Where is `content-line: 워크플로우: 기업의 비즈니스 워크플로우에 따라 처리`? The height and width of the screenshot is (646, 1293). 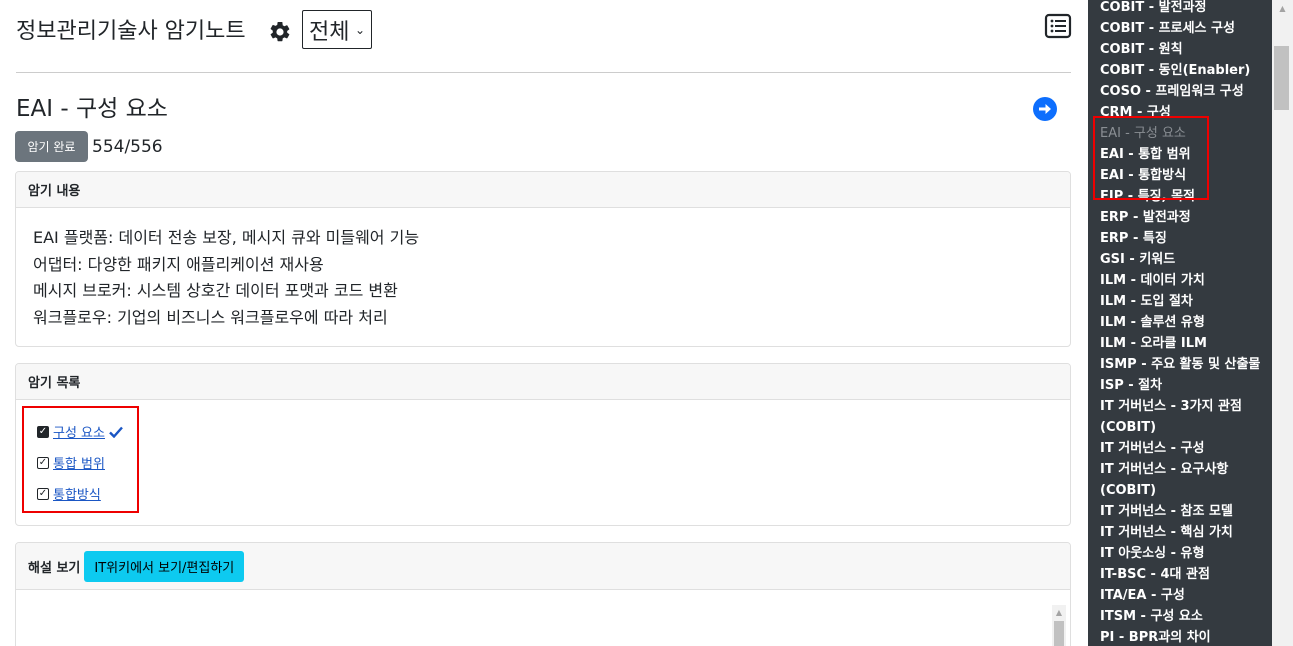 content-line: 워크플로우: 기업의 비즈니스 워크플로우에 따라 처리 is located at coordinates (210, 317).